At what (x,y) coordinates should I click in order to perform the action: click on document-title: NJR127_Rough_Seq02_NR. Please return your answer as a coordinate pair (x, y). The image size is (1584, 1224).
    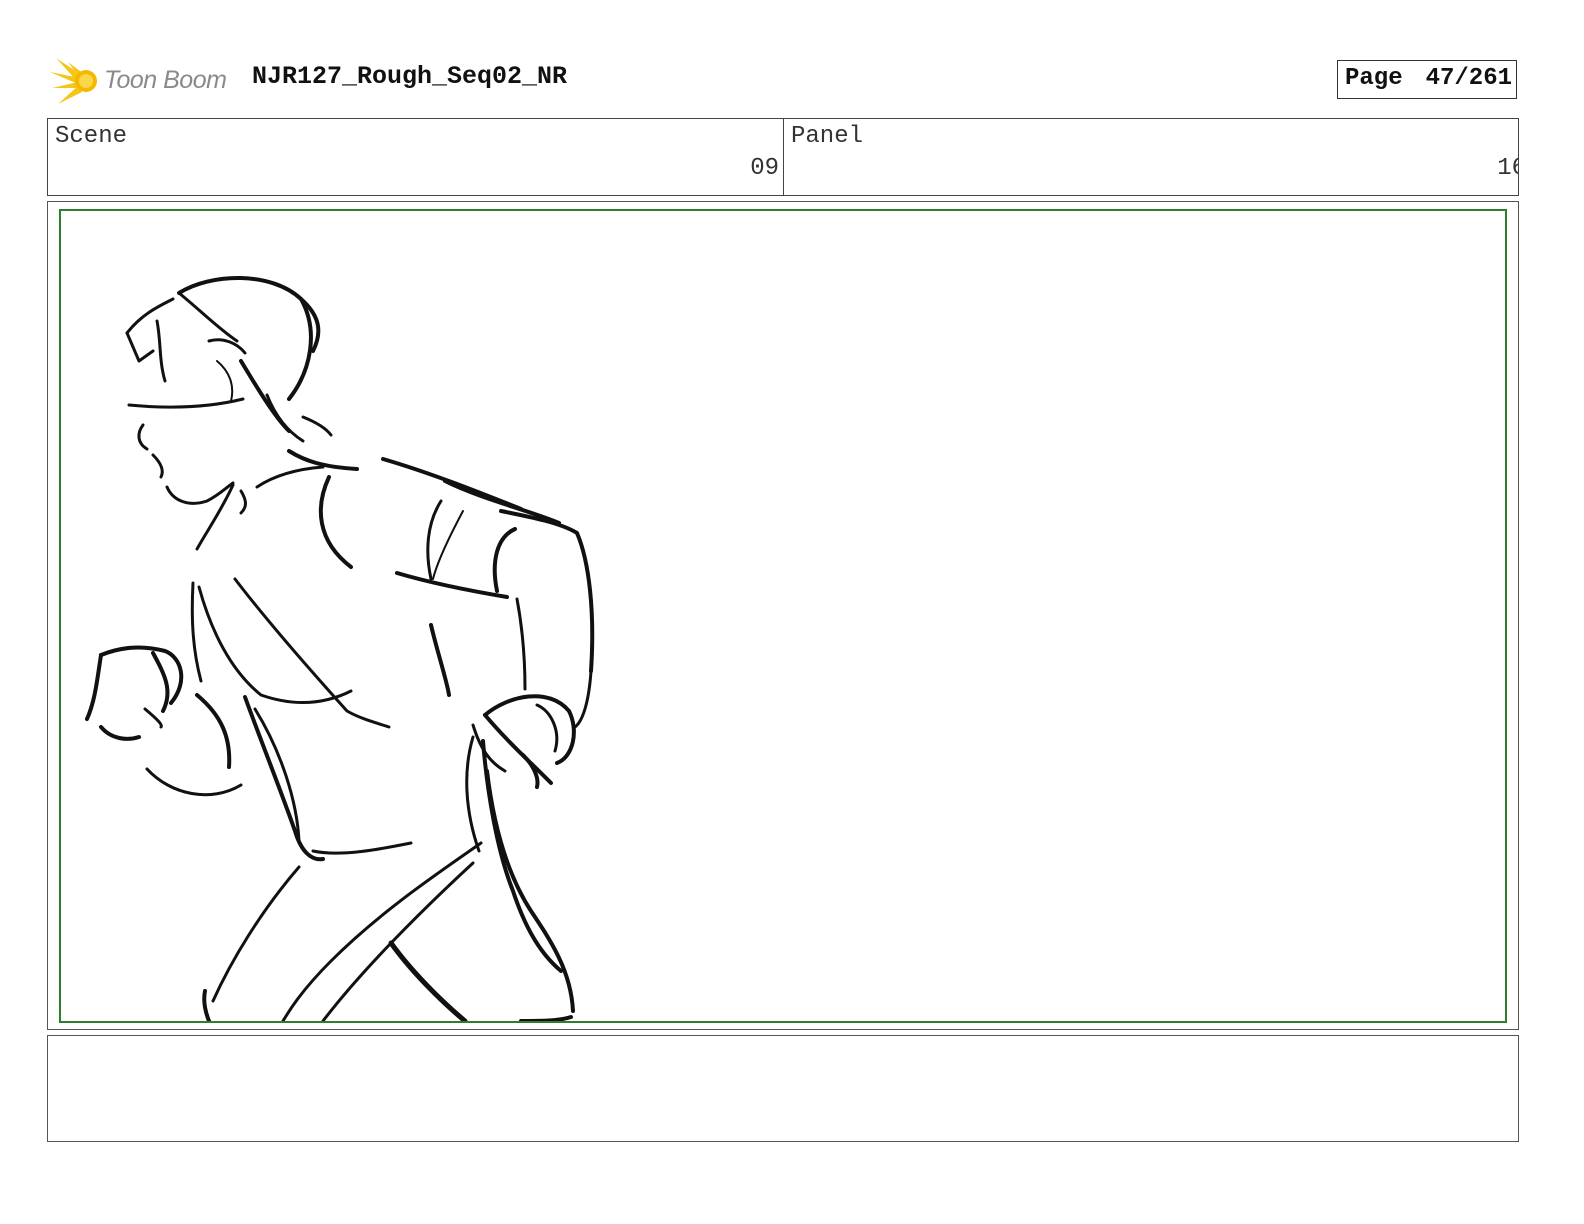
    Looking at the image, I should click on (410, 76).